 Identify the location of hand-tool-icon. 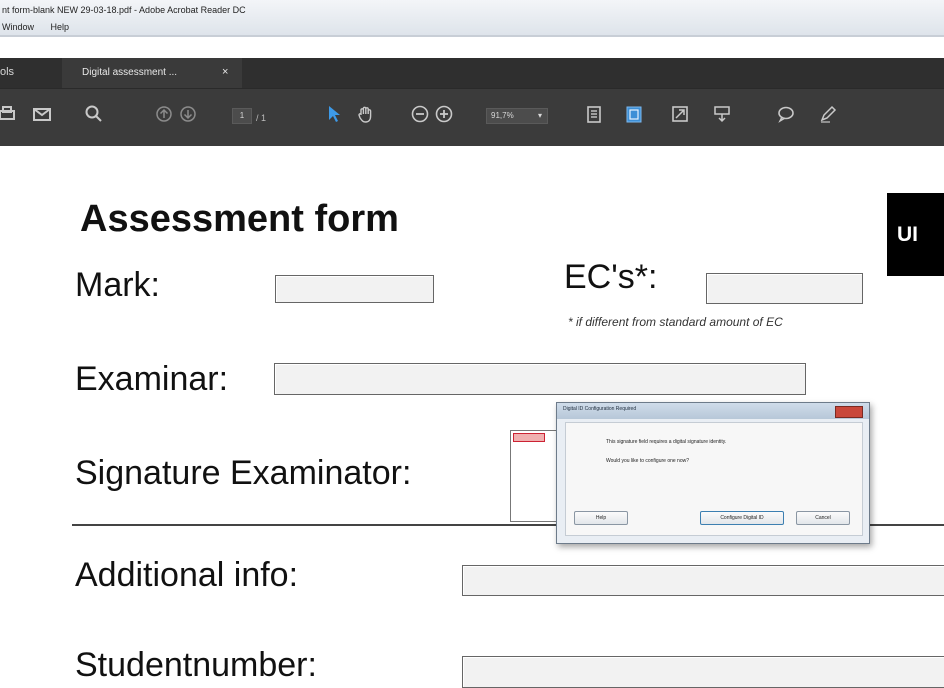
(366, 114).